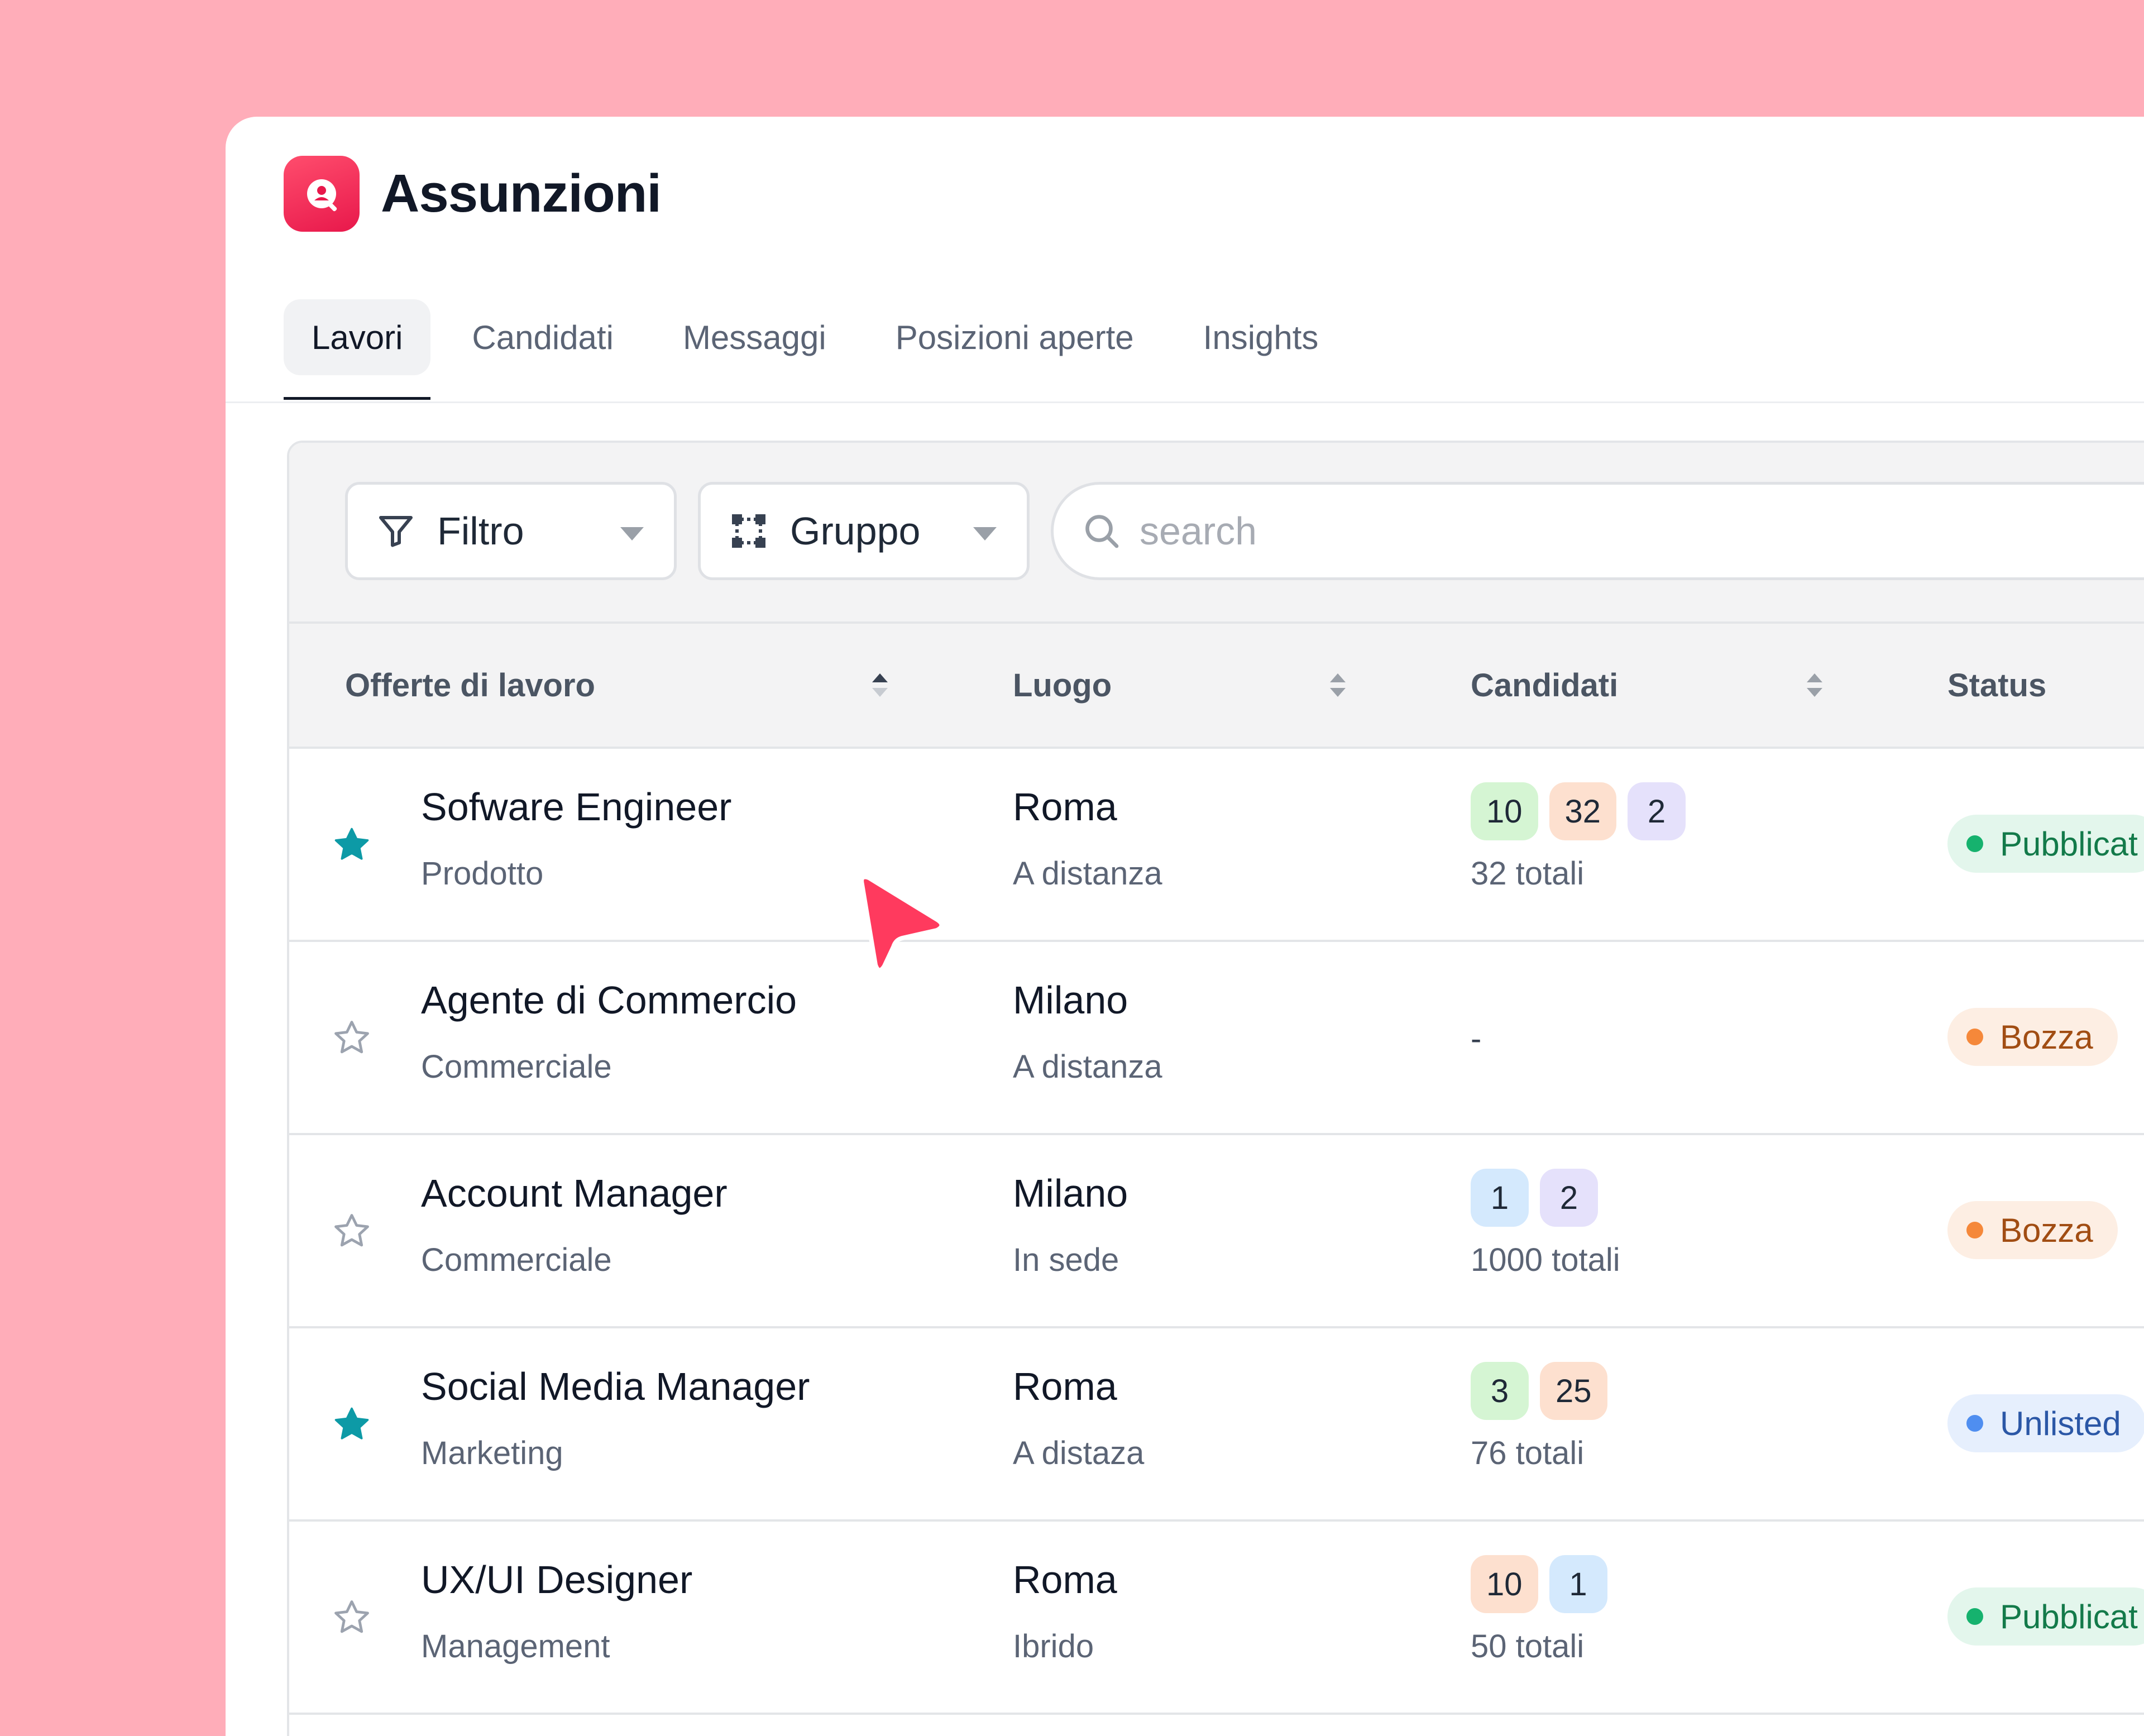  I want to click on status-badge: Unlisted, so click(2045, 1423).